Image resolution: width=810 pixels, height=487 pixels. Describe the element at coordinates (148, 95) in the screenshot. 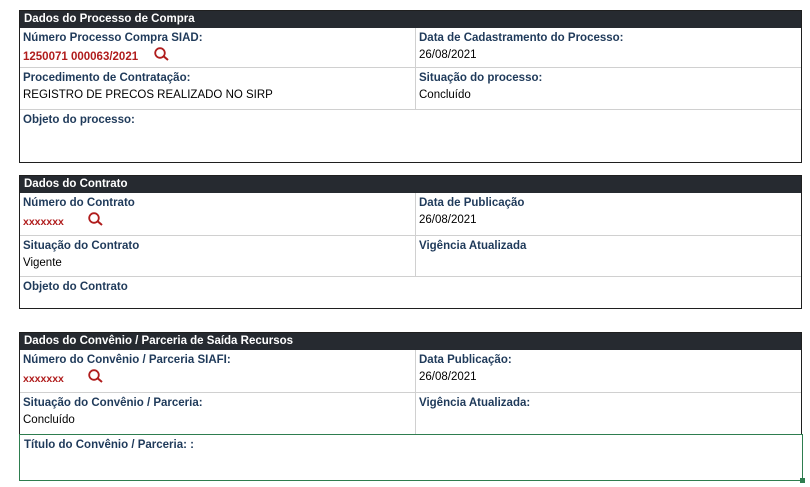

I see `procedimento-value: REGISTRO DE PRECOS REALIZADO NO SIRP` at that location.